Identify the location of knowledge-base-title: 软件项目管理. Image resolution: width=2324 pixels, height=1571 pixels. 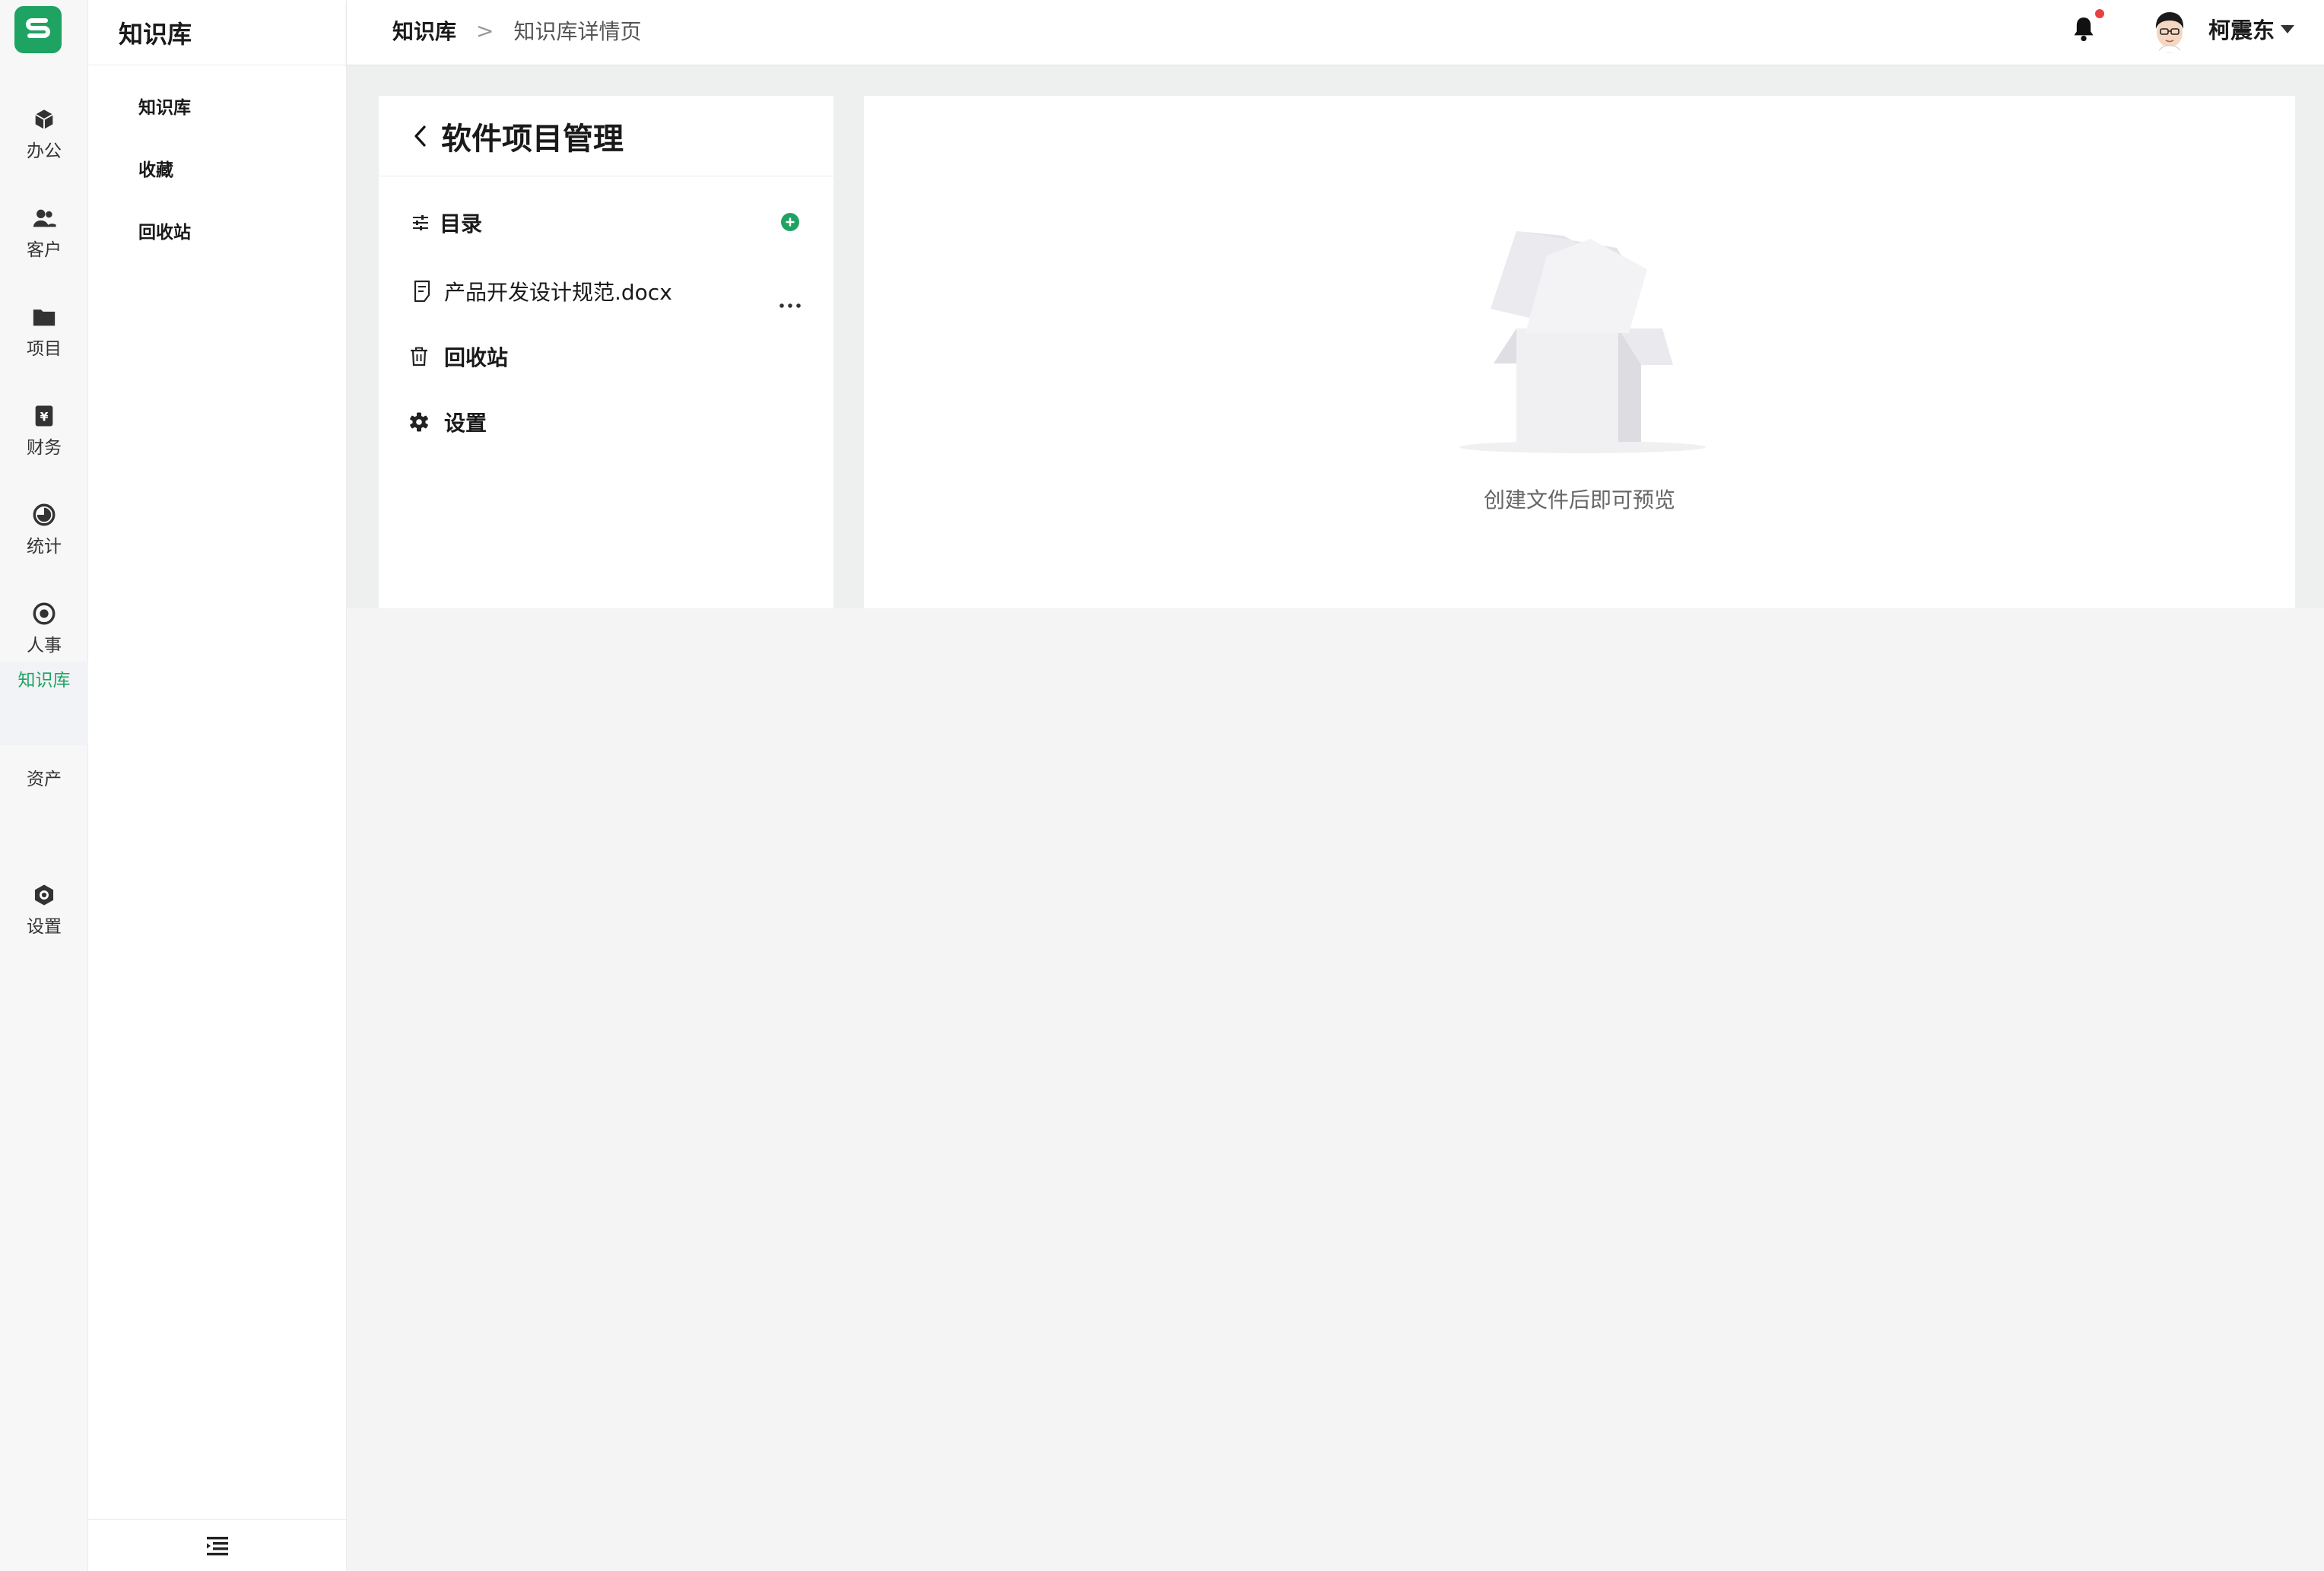
(532, 139).